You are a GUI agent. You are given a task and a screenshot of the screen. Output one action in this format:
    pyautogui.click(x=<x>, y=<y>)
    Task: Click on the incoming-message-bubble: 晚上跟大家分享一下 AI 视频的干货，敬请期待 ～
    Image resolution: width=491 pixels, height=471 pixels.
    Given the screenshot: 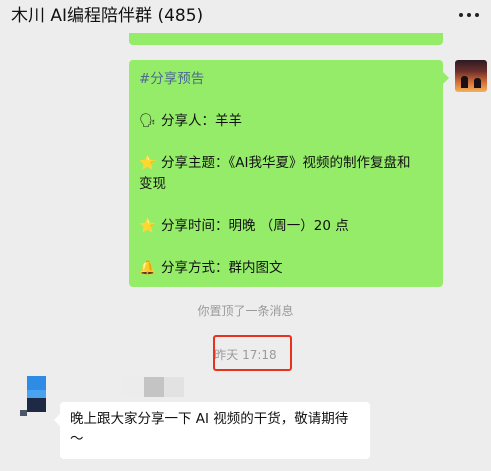 What is the action you would take?
    pyautogui.click(x=212, y=430)
    